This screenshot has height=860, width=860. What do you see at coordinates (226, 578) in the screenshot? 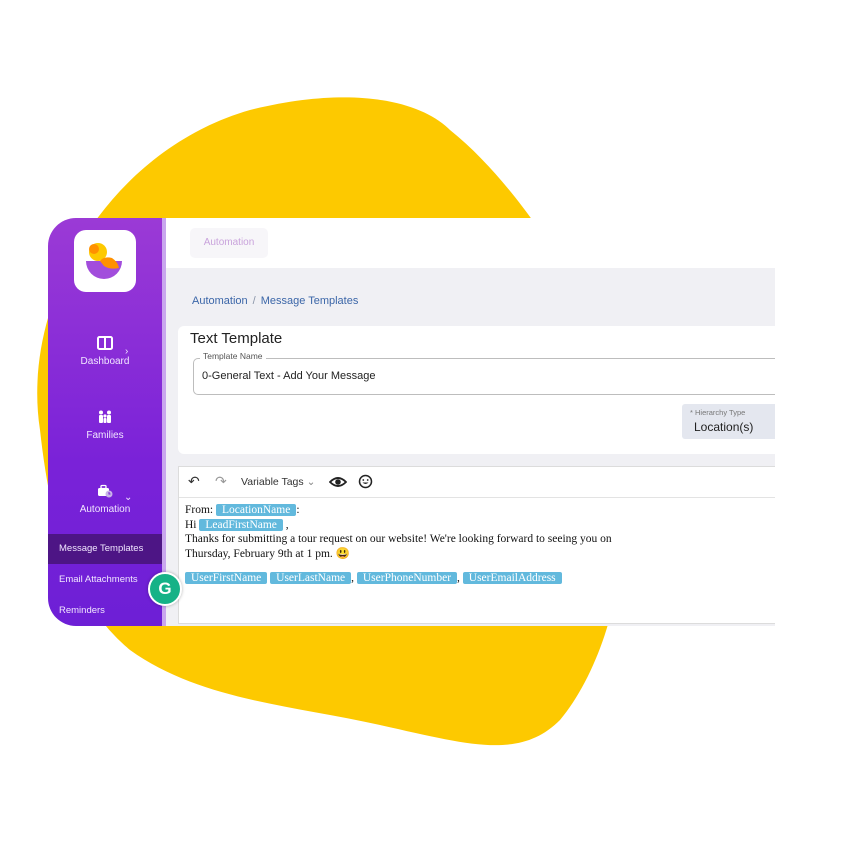
I see `variable-tag: UserFirstName` at bounding box center [226, 578].